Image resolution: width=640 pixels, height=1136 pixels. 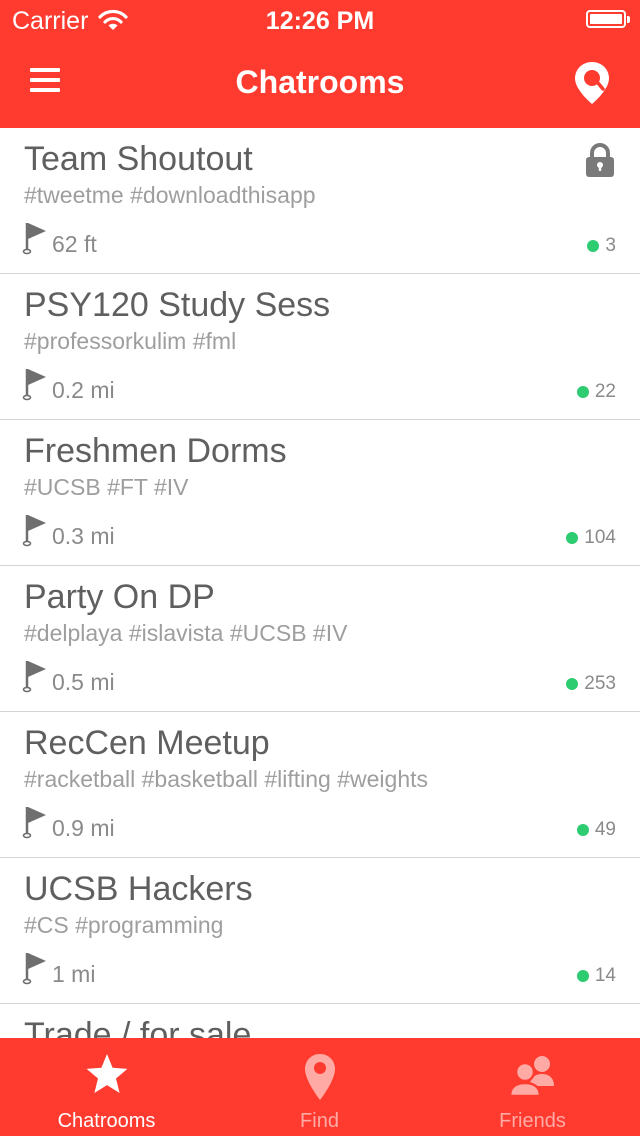 What do you see at coordinates (320, 1079) in the screenshot?
I see `map-pin-icon` at bounding box center [320, 1079].